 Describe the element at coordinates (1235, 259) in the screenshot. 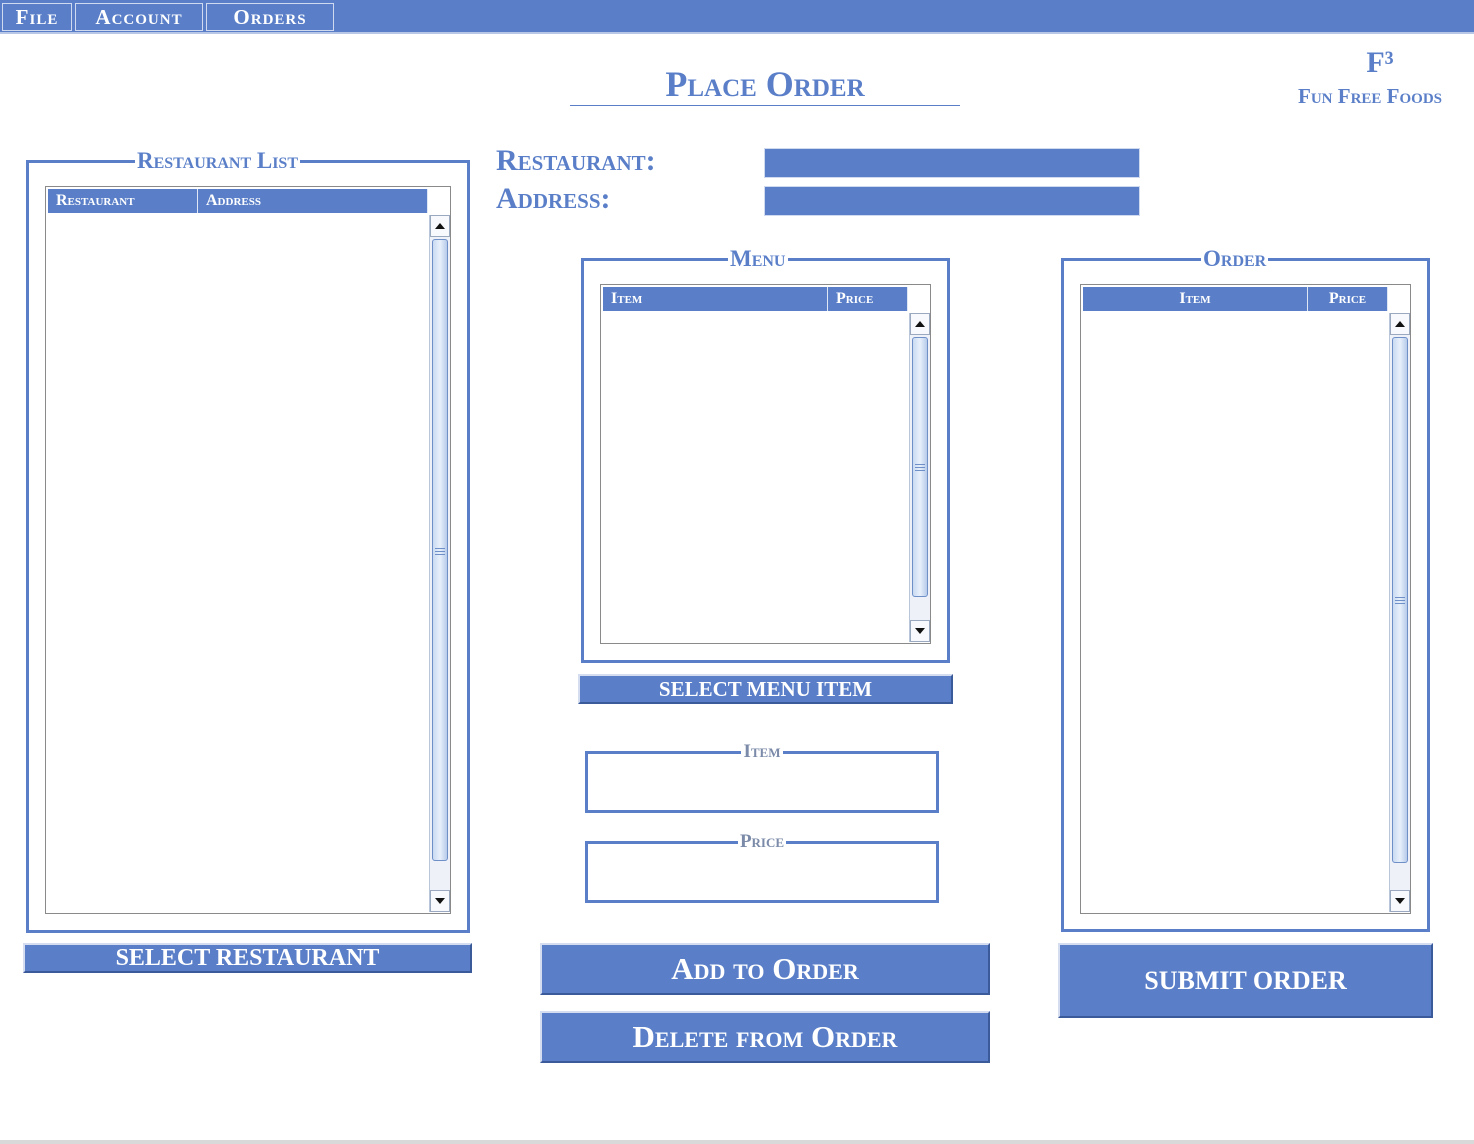

I see `order-legend: Order` at that location.